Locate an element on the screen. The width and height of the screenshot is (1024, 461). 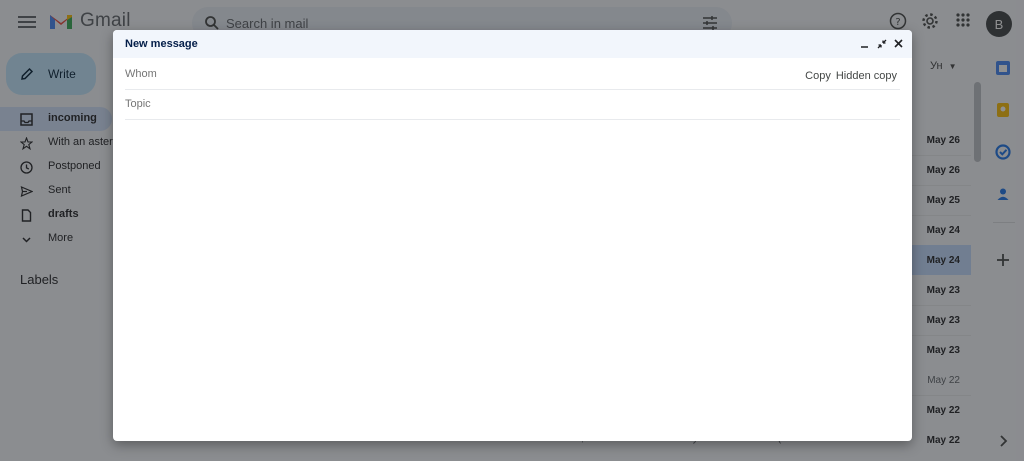
compose-window-controls is located at coordinates (881, 43).